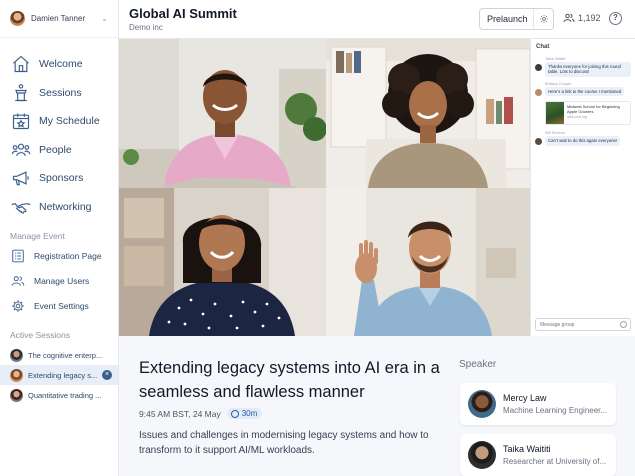  I want to click on prelaunch-button: Prelaunch, so click(516, 19).